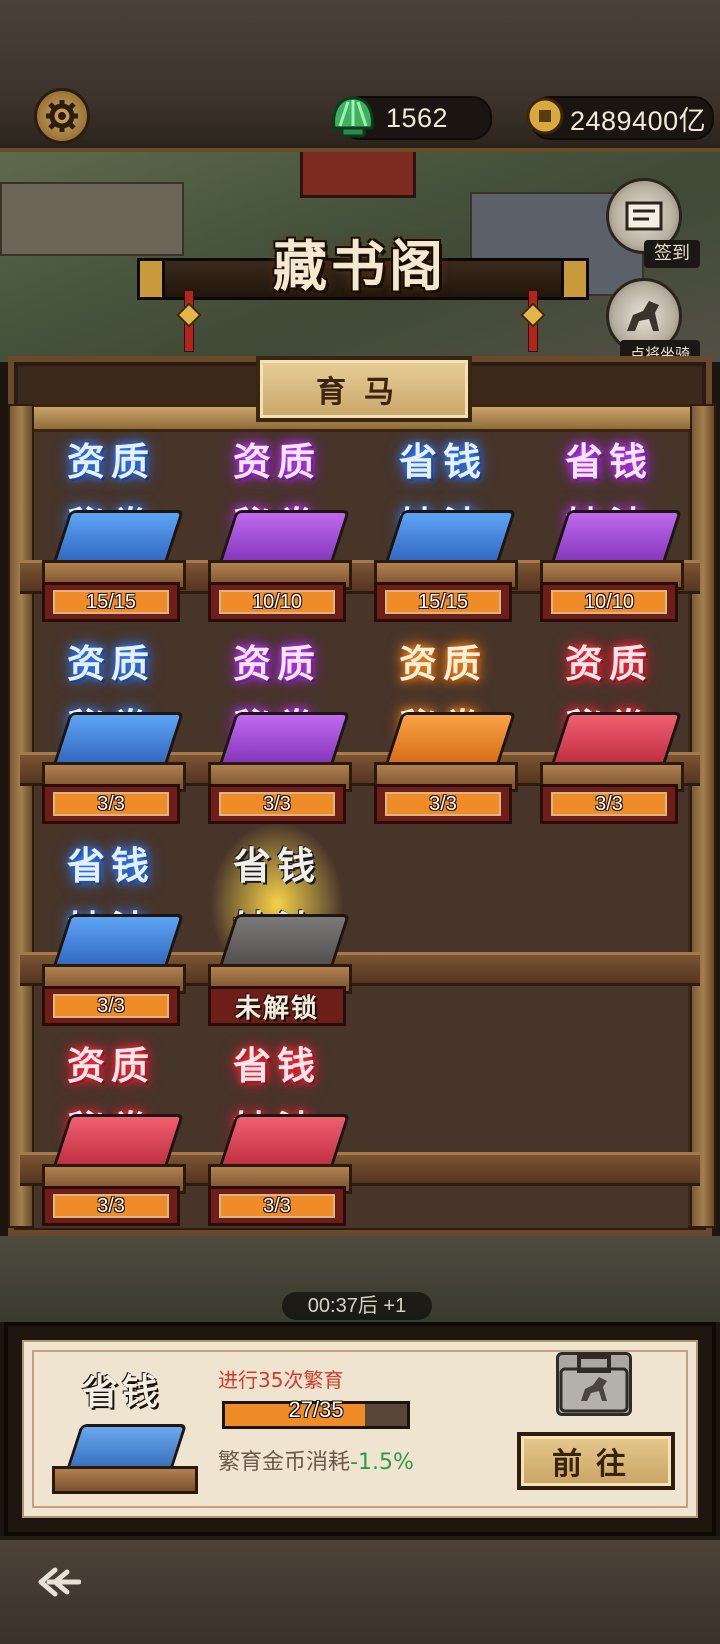 This screenshot has height=1644, width=720. I want to click on locked-label: 未解锁, so click(276, 1008).